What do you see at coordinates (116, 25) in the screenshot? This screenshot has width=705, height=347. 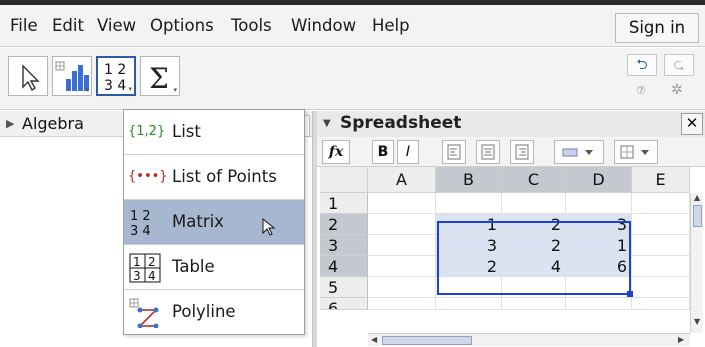 I see `menu-view: View` at bounding box center [116, 25].